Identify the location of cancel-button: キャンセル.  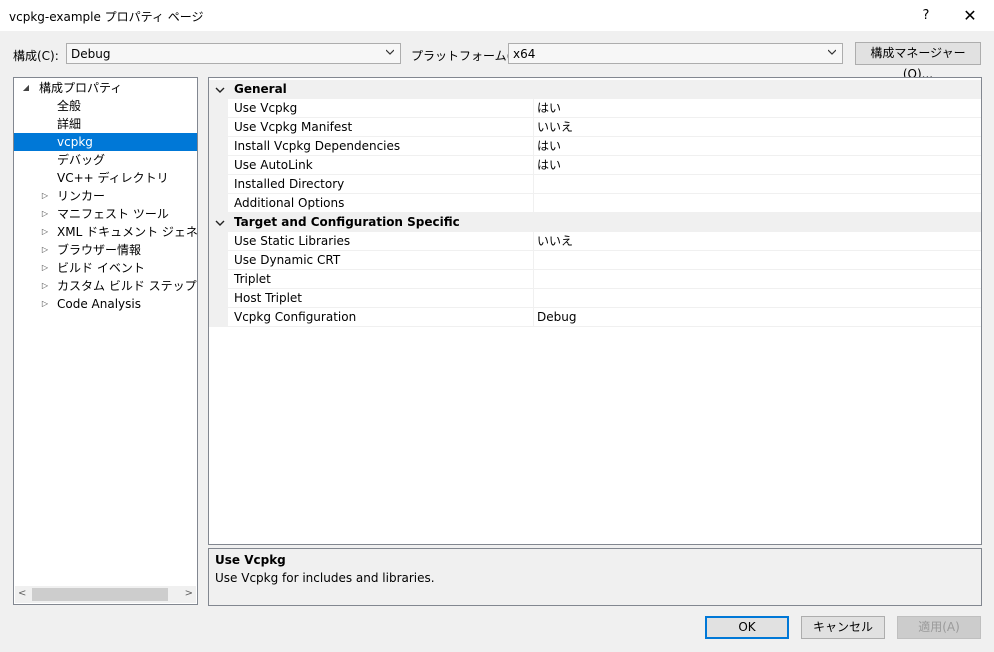
(843, 627).